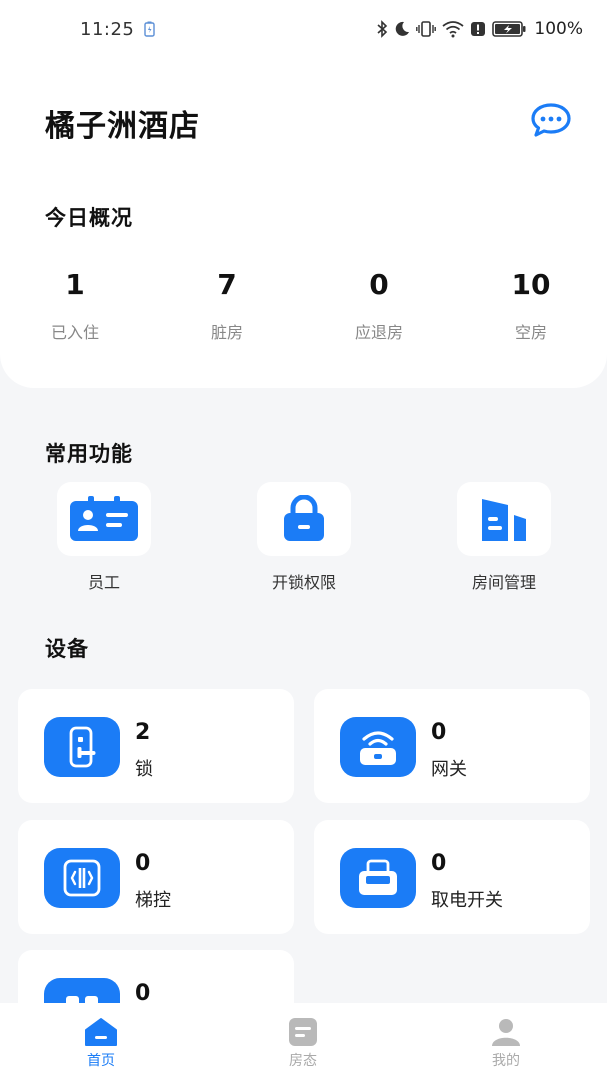 This screenshot has height=1080, width=607. I want to click on profile-icon, so click(506, 1032).